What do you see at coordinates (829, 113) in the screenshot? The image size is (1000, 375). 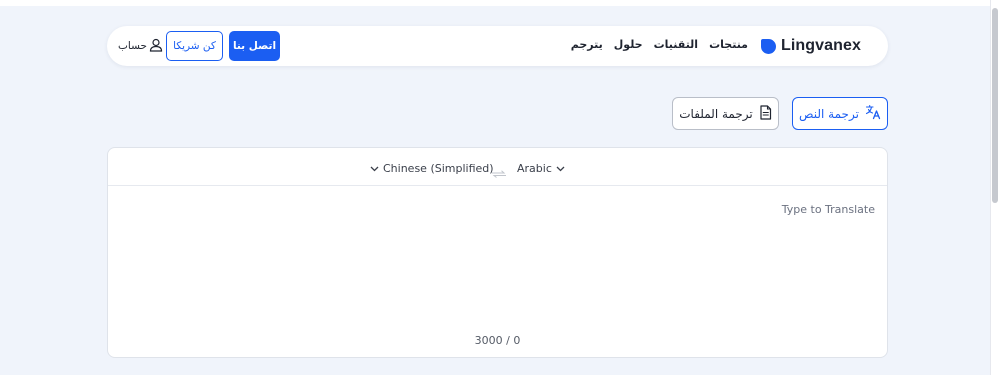 I see `text-translation-label: ترجمة النص` at bounding box center [829, 113].